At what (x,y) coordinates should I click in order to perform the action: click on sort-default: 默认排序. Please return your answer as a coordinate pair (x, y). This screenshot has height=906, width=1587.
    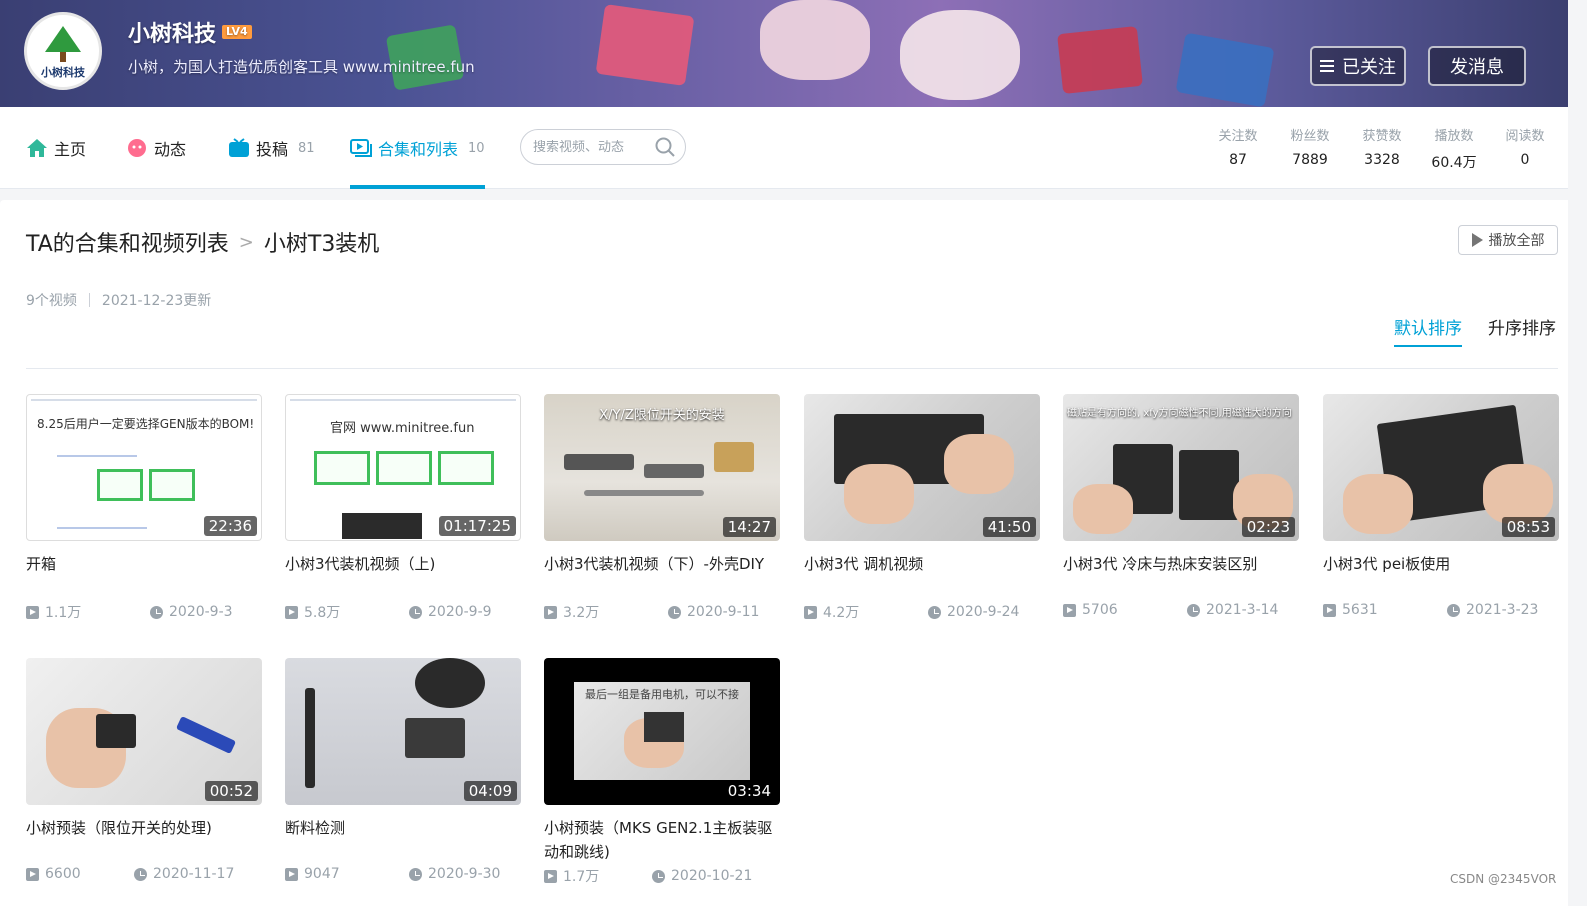
    Looking at the image, I should click on (1428, 330).